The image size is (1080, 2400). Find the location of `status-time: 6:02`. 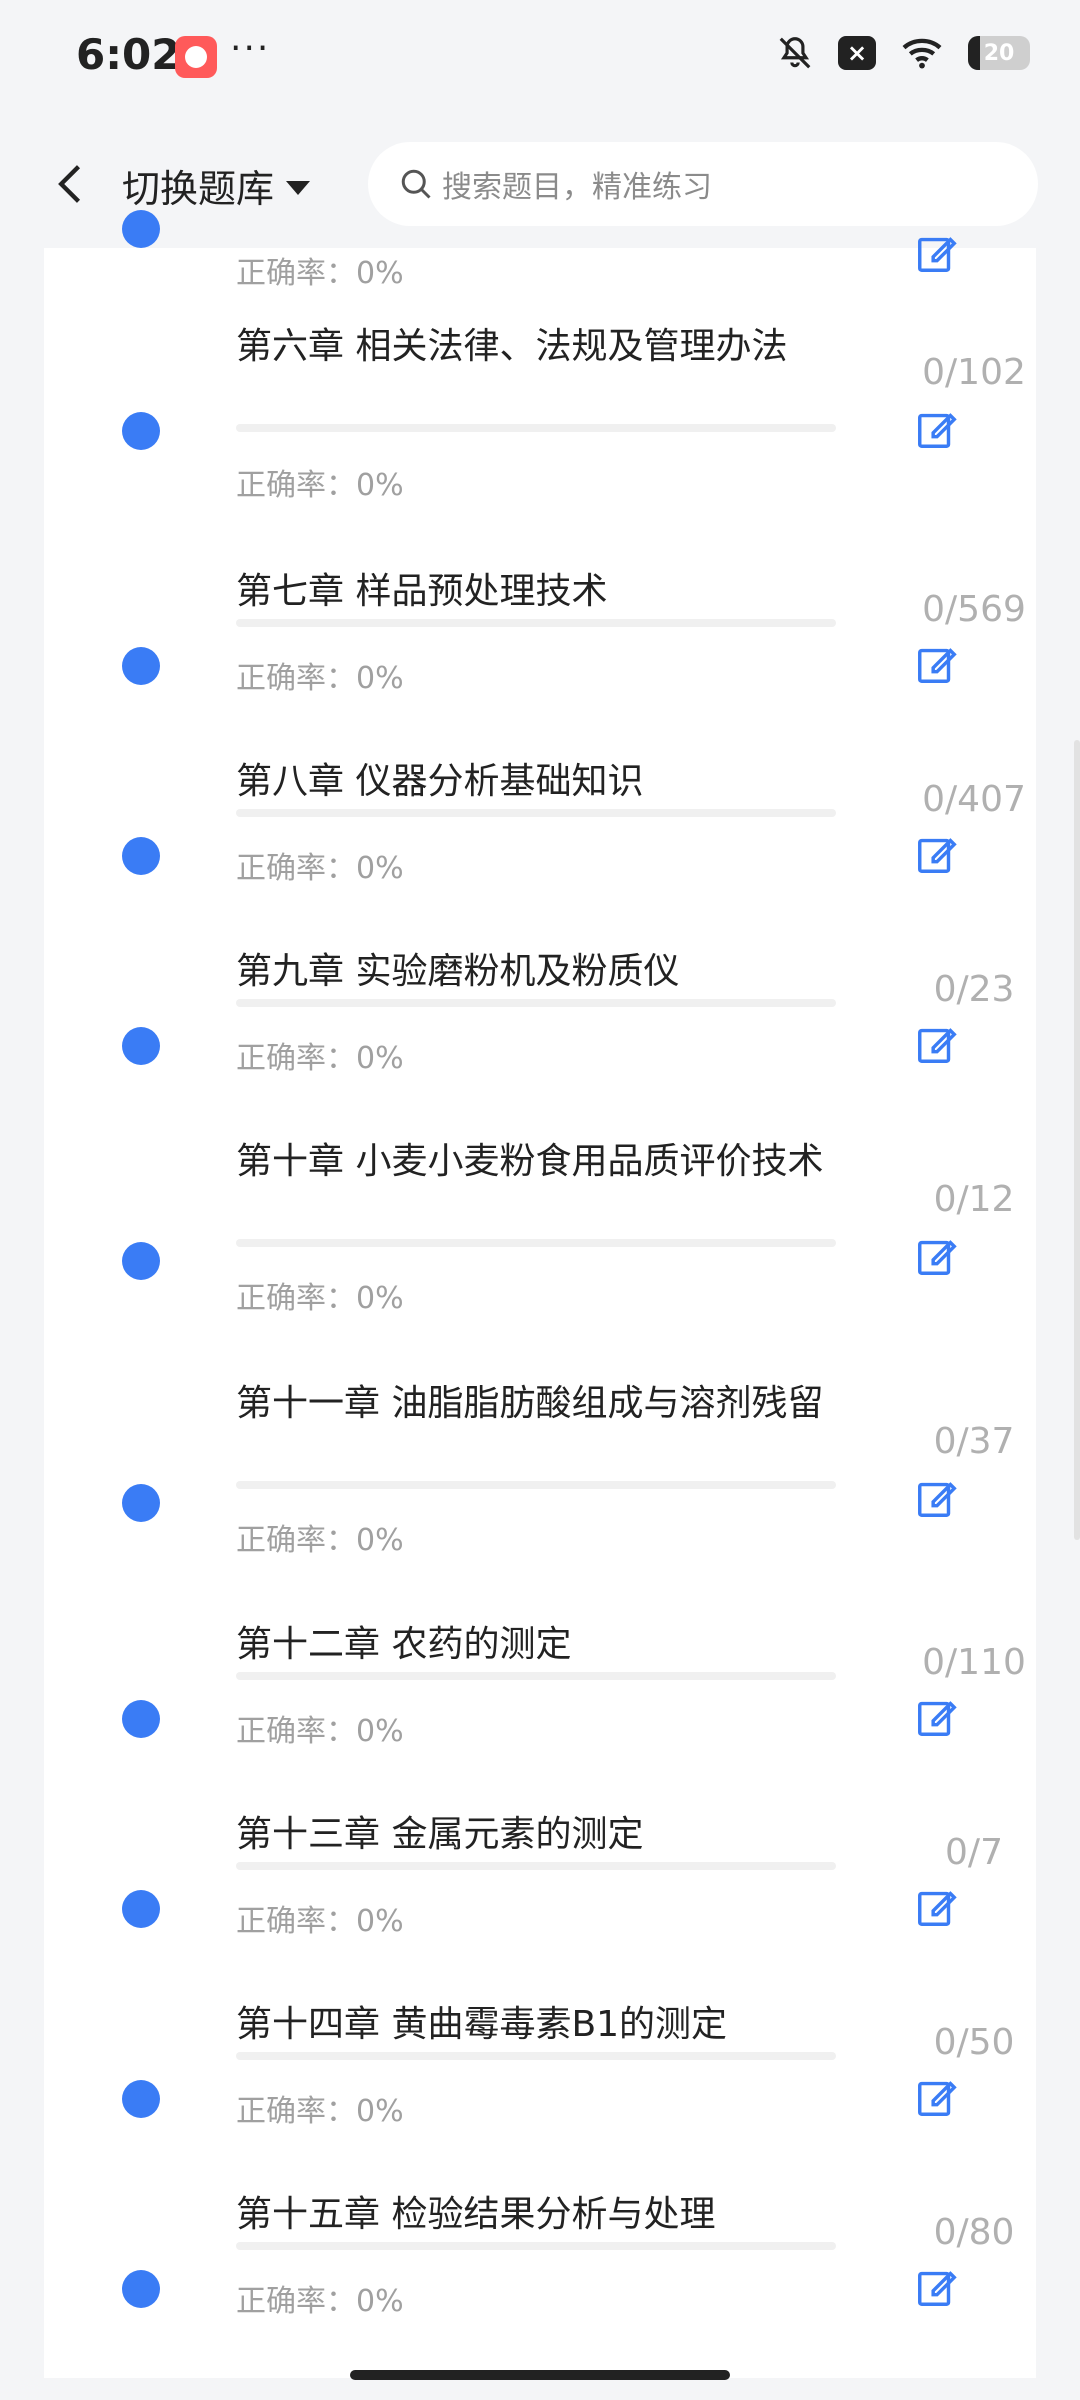

status-time: 6:02 is located at coordinates (128, 54).